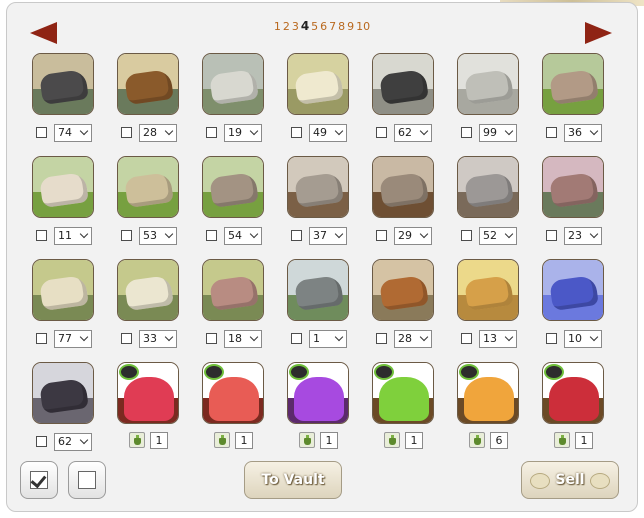  Describe the element at coordinates (498, 339) in the screenshot. I see `quantity-select: 13` at that location.